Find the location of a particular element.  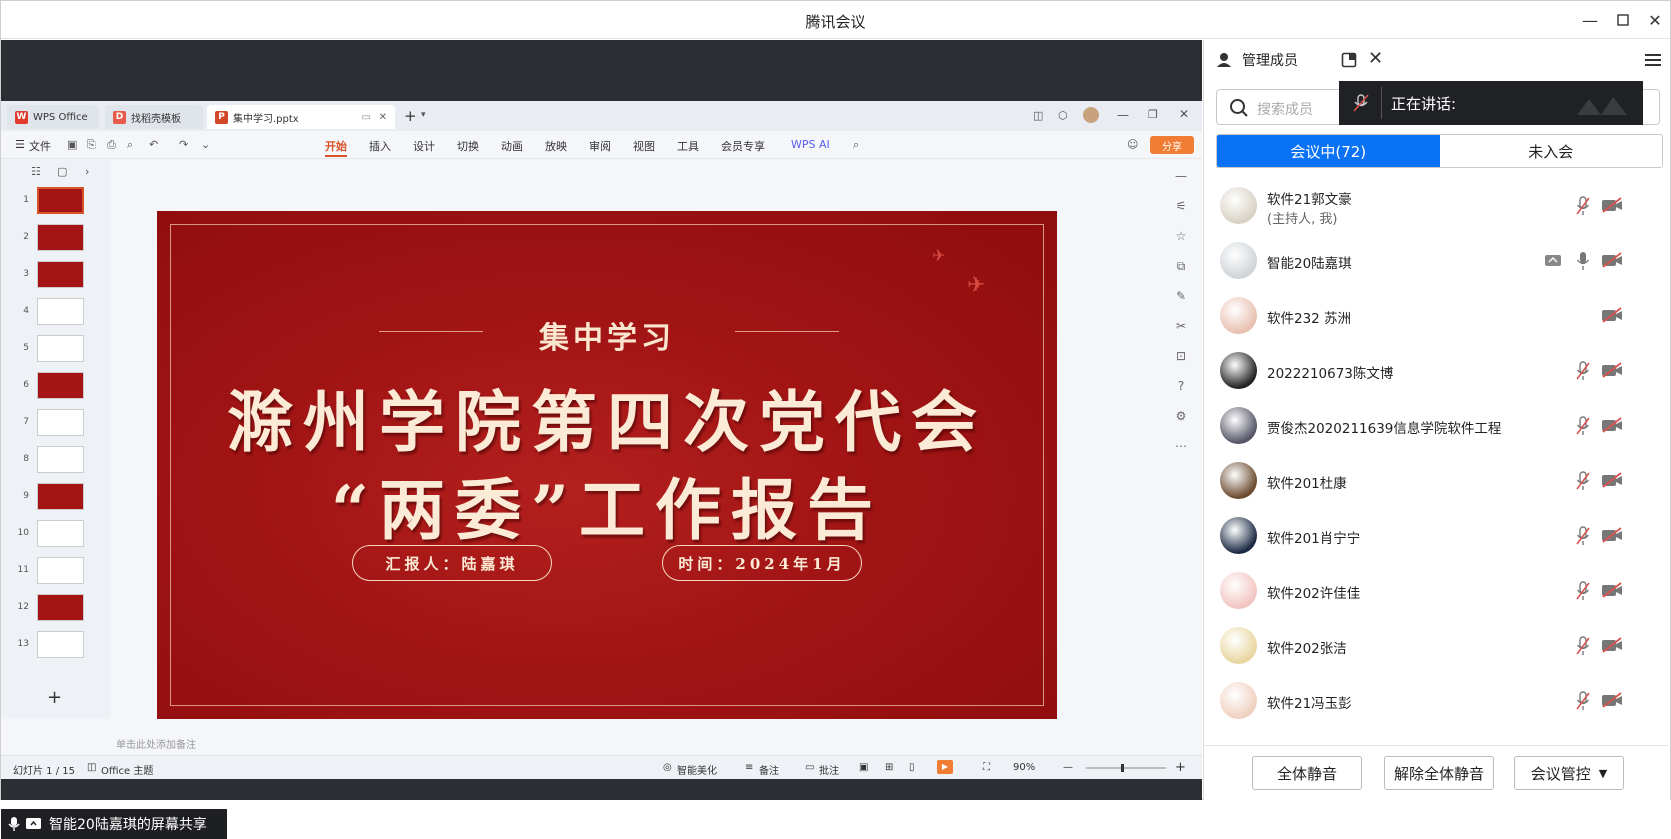

slide-thumbnail: 4 is located at coordinates (51, 312).